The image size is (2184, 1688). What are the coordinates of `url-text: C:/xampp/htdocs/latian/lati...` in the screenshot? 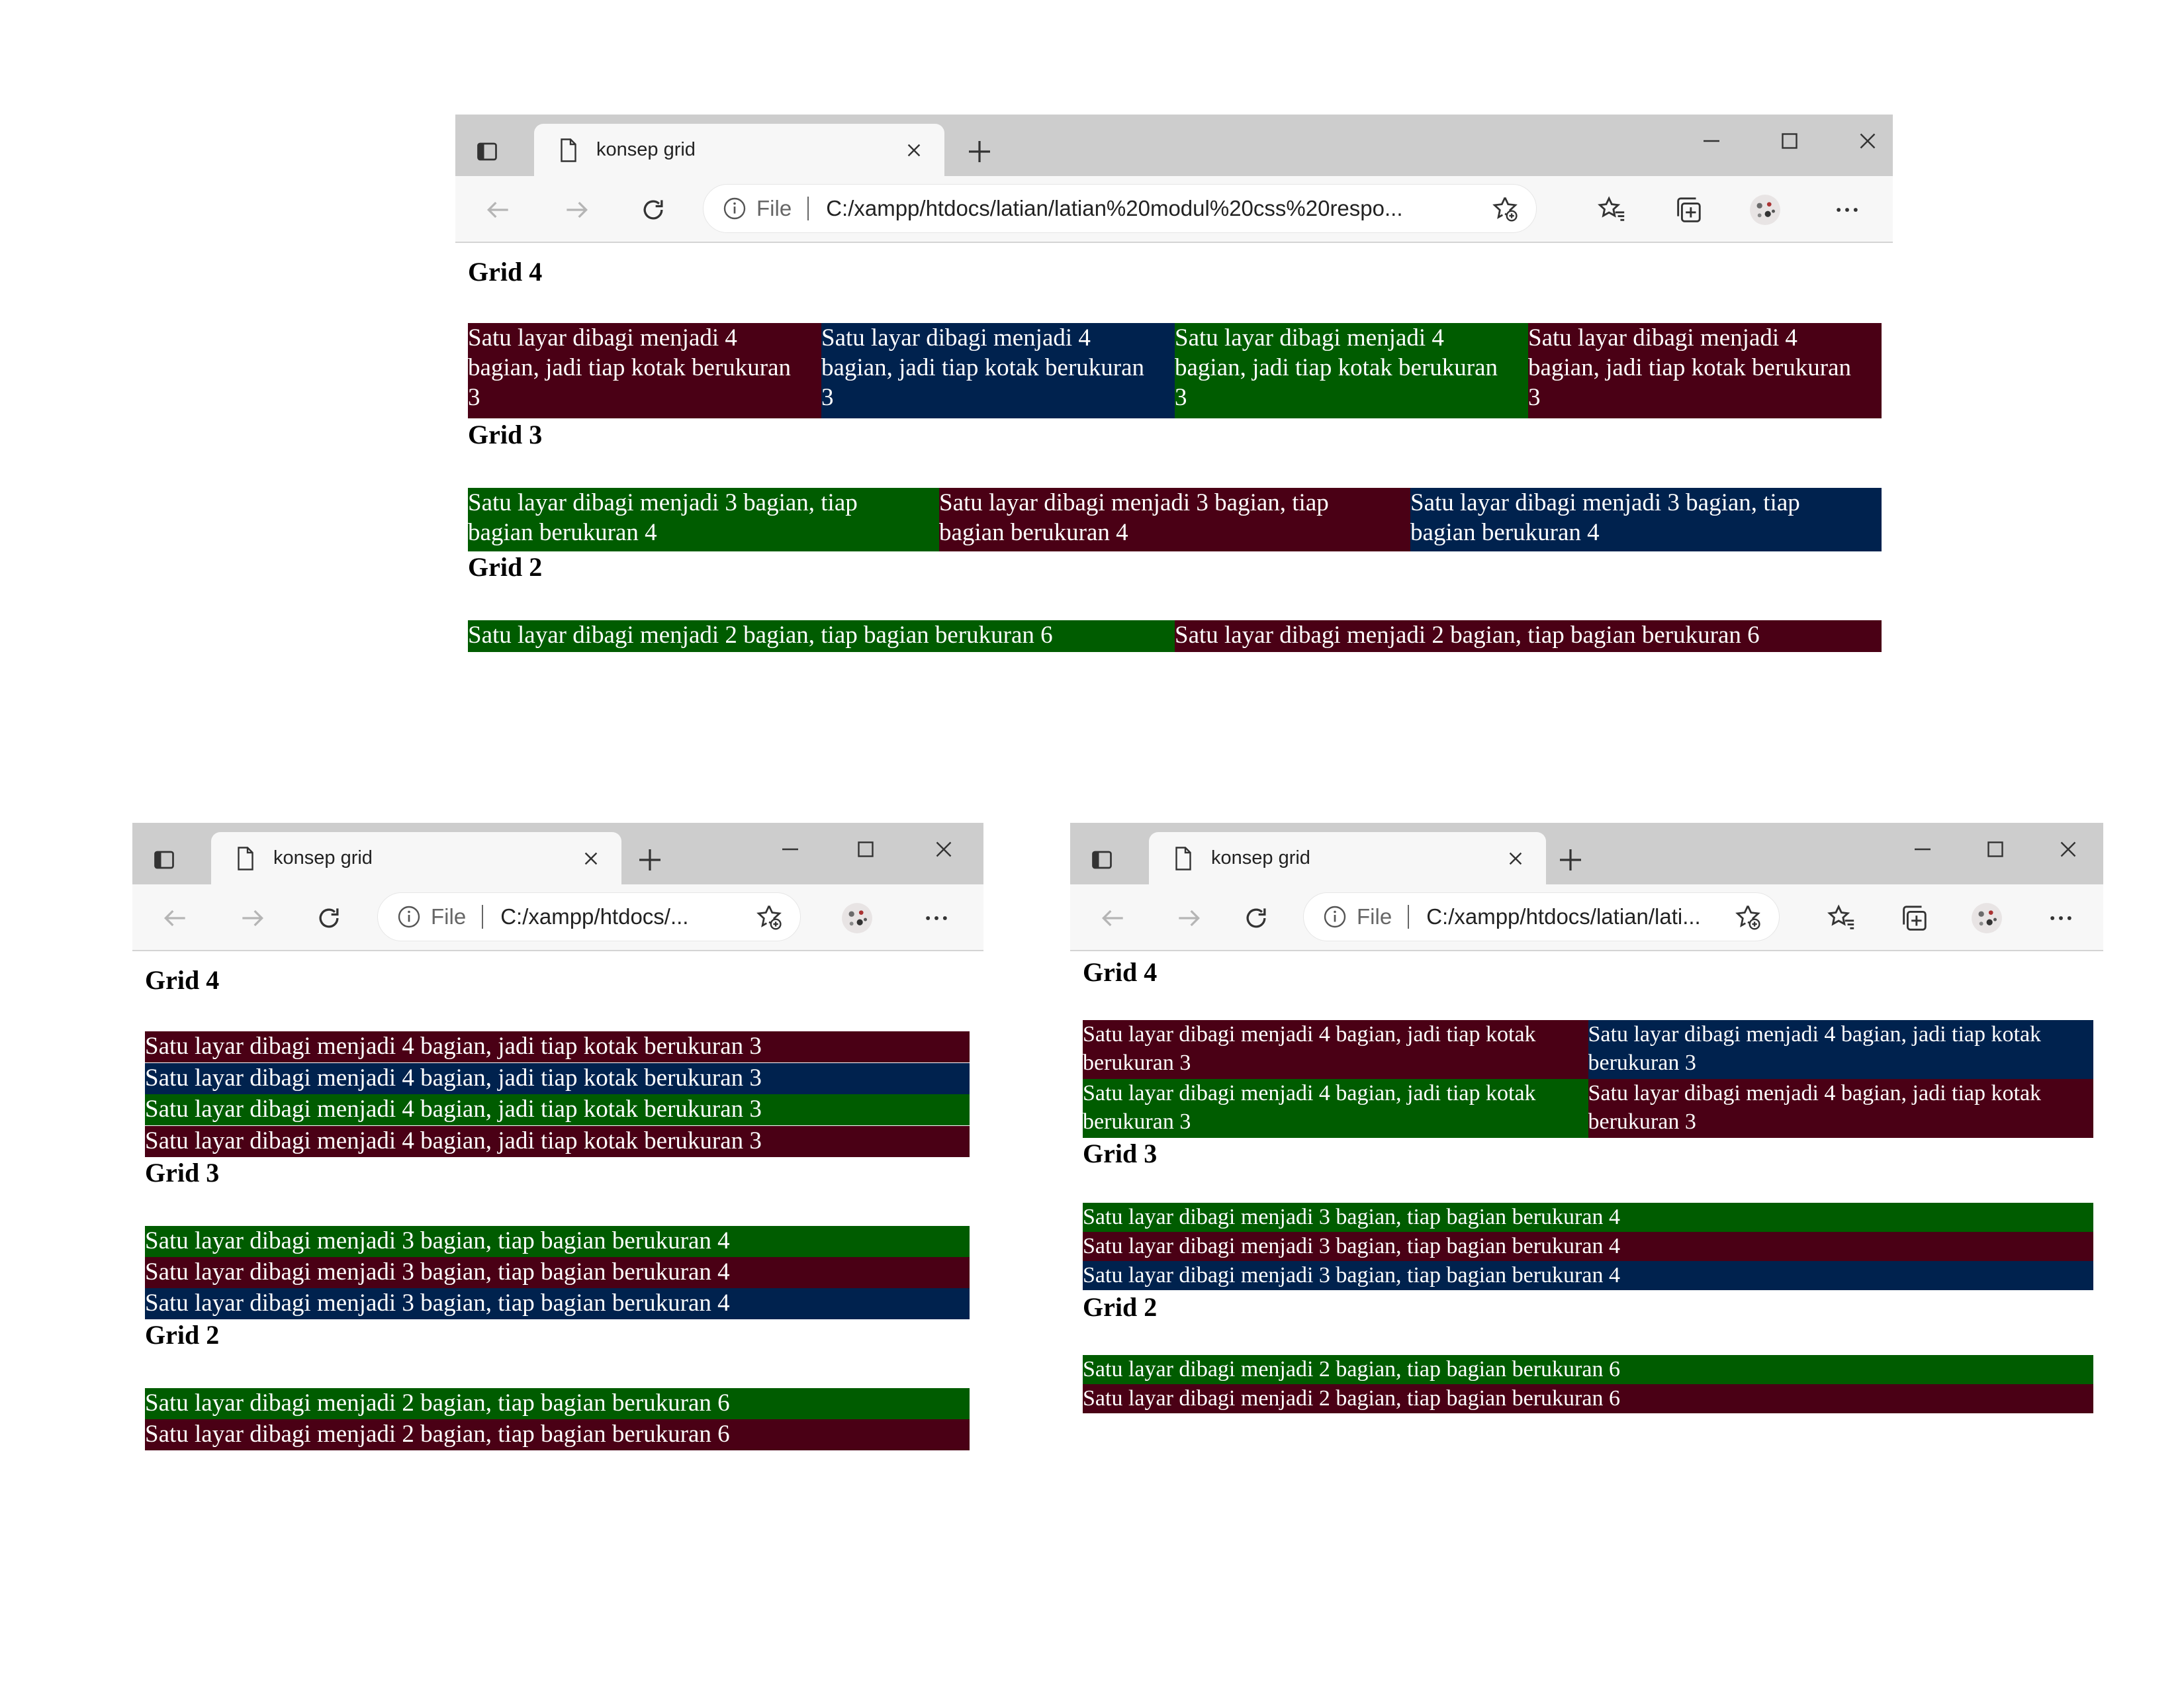 It's located at (1575, 916).